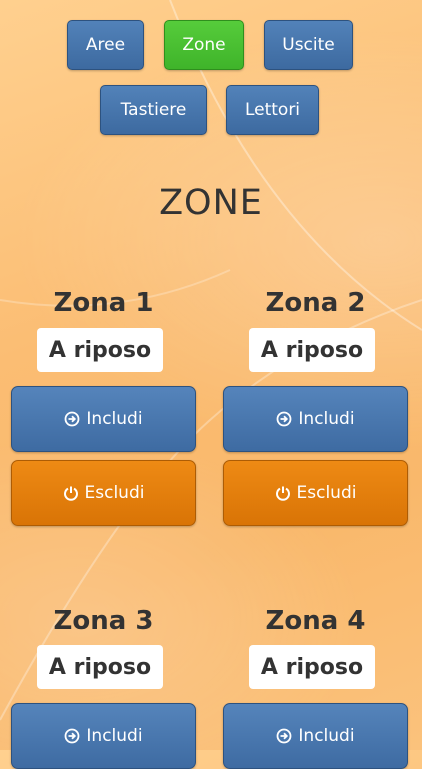 Image resolution: width=422 pixels, height=769 pixels. I want to click on nav-lettori-label: Lettori, so click(272, 110).